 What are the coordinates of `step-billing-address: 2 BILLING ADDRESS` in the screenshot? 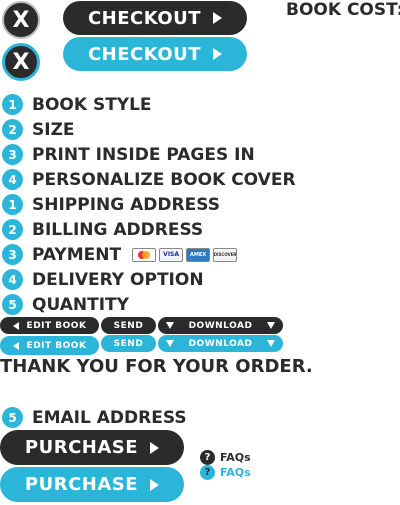 It's located at (119, 229).